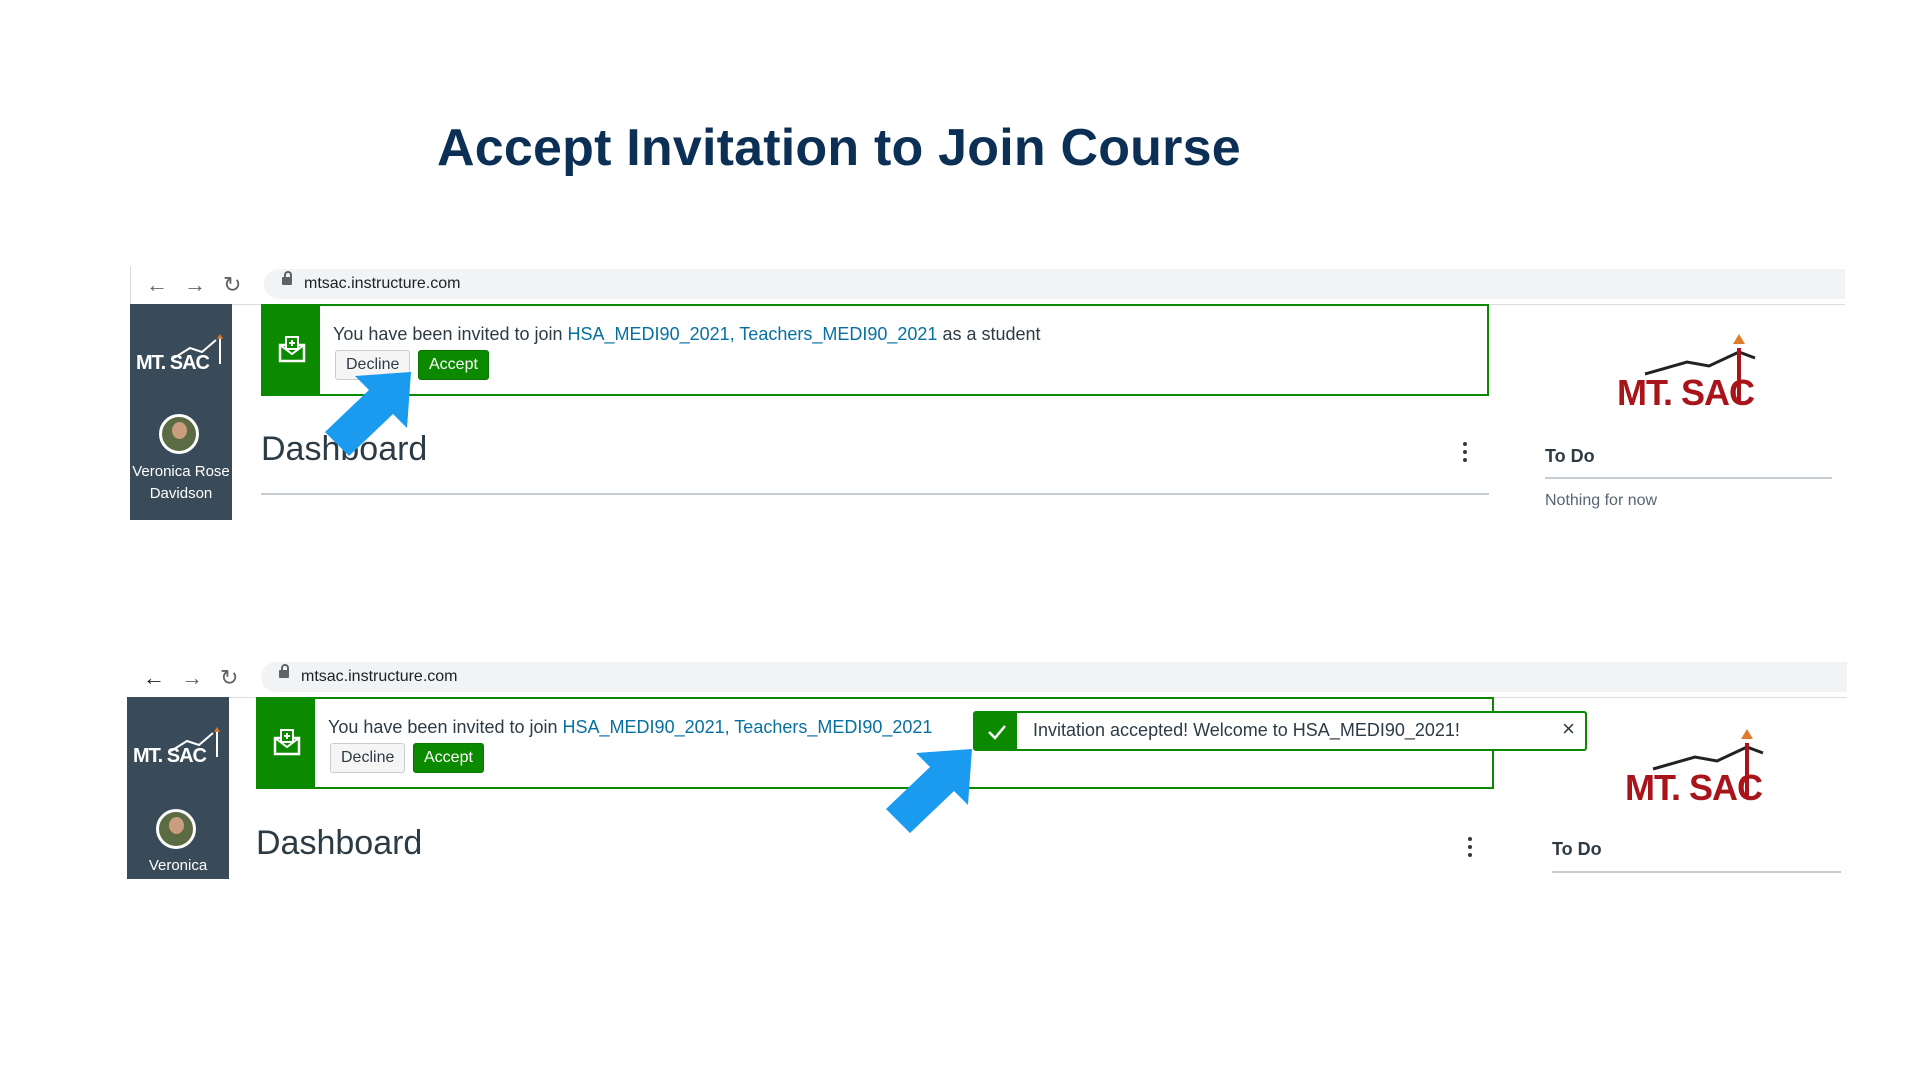 The image size is (1920, 1080). I want to click on decline-button: Decline, so click(368, 758).